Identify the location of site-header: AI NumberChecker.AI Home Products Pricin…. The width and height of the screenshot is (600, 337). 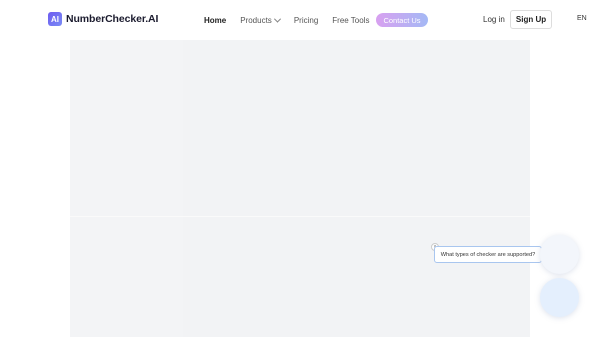
(300, 20).